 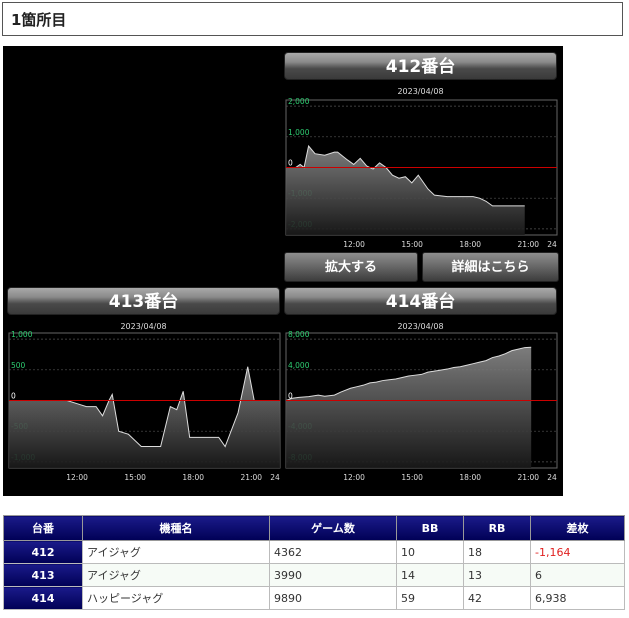 What do you see at coordinates (490, 267) in the screenshot?
I see `details-button: 詳細はこちら` at bounding box center [490, 267].